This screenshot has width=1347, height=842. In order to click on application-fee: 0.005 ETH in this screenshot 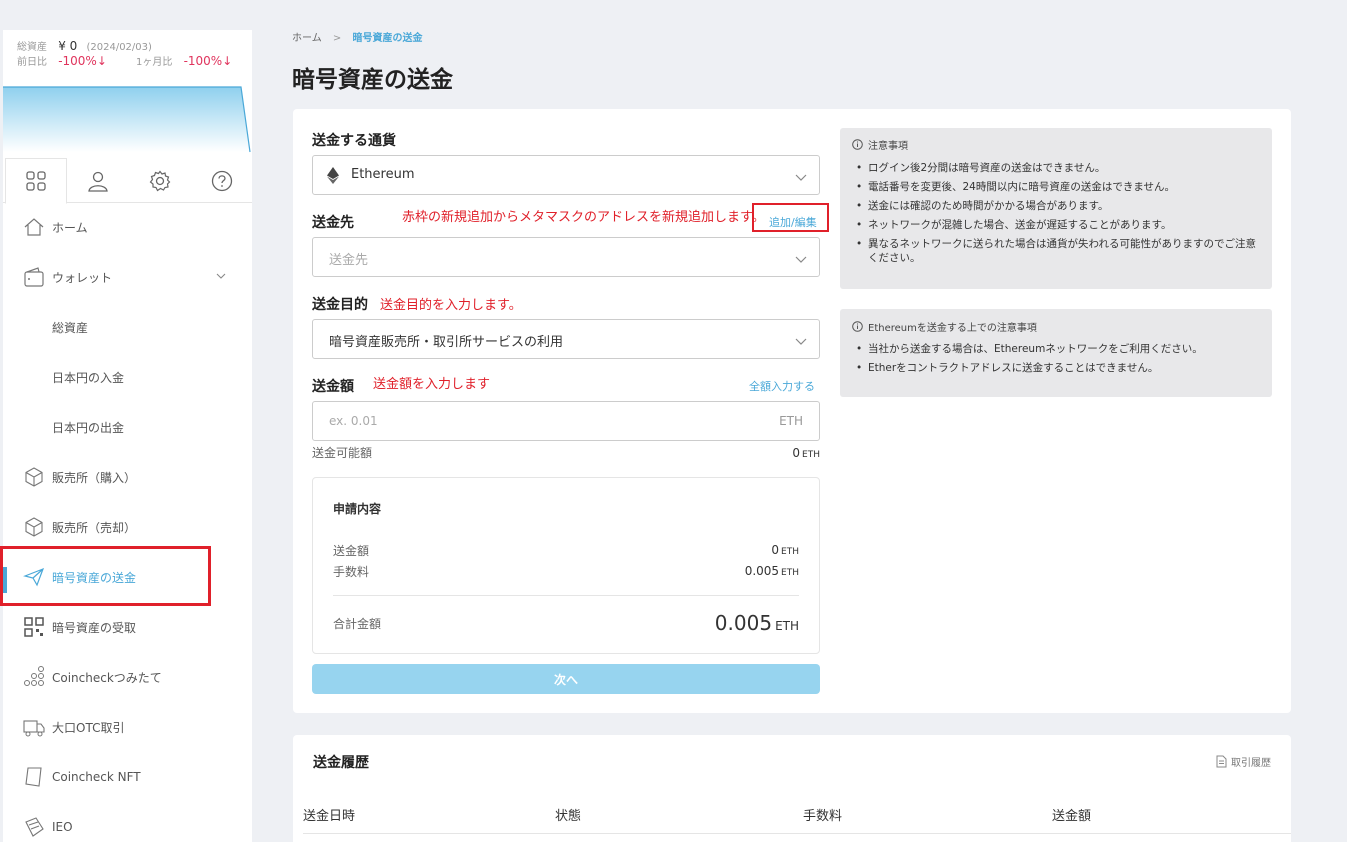, I will do `click(772, 571)`.